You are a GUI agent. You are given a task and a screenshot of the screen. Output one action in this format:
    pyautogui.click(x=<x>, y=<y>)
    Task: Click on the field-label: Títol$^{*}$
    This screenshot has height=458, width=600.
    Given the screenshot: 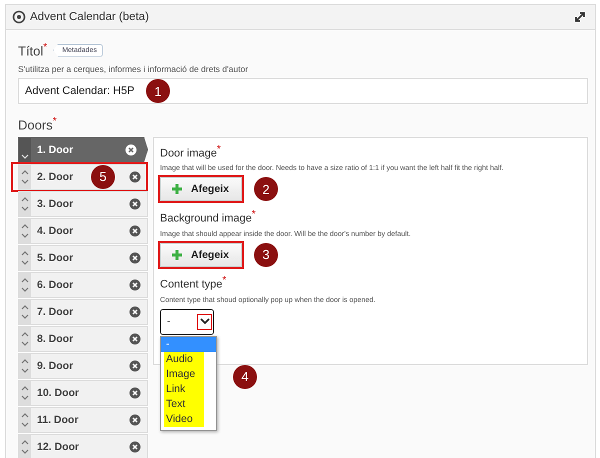 What is the action you would take?
    pyautogui.click(x=33, y=50)
    